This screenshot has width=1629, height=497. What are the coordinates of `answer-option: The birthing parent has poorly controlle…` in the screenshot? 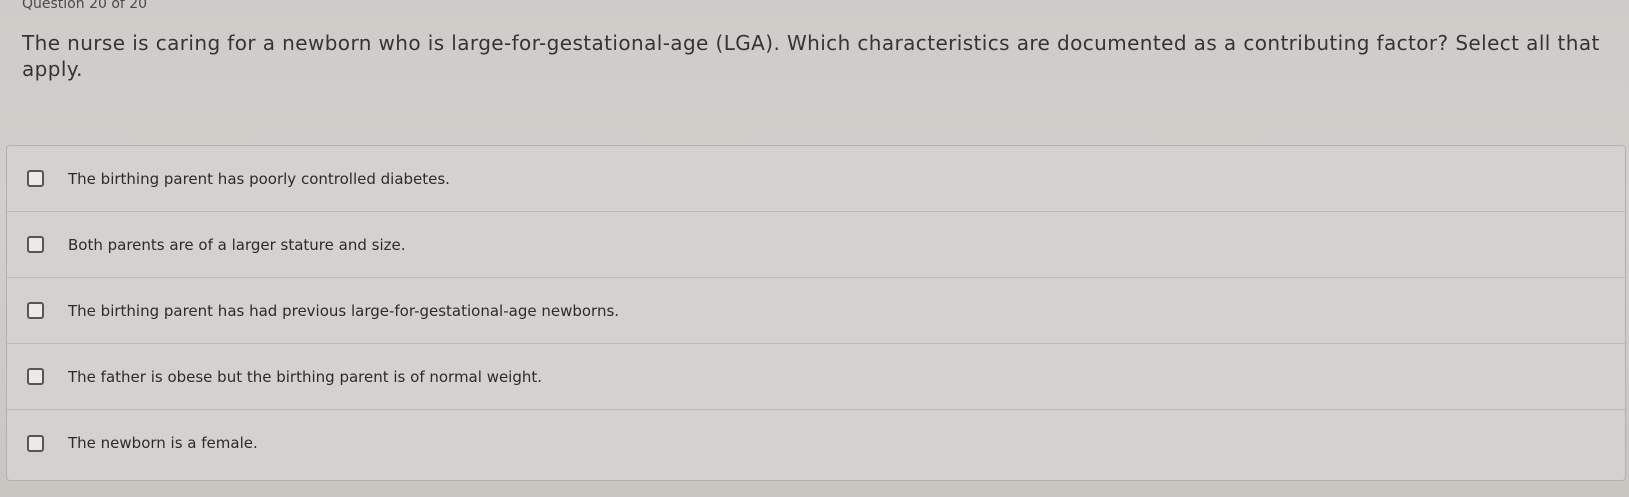 It's located at (816, 179).